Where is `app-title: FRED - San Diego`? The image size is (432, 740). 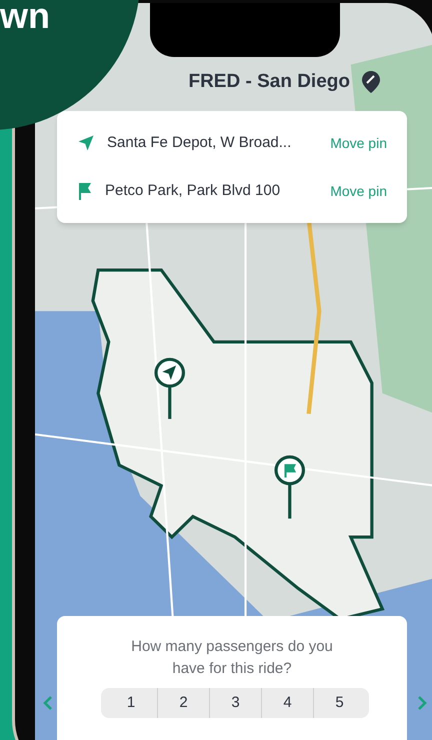 app-title: FRED - San Diego is located at coordinates (269, 82).